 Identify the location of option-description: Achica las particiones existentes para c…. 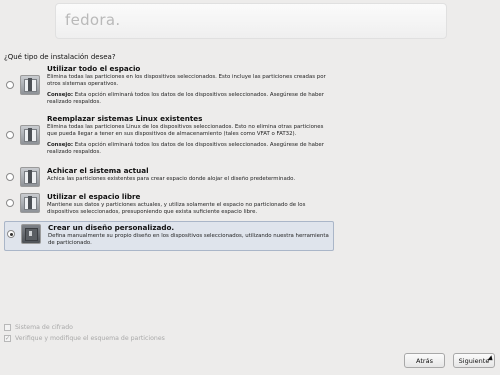
(171, 179).